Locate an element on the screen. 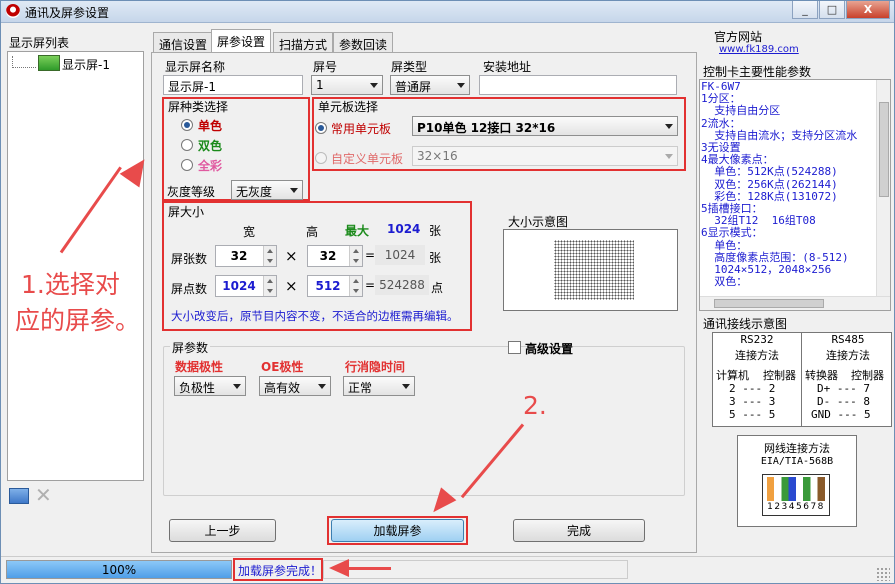  size-preview is located at coordinates (590, 270).